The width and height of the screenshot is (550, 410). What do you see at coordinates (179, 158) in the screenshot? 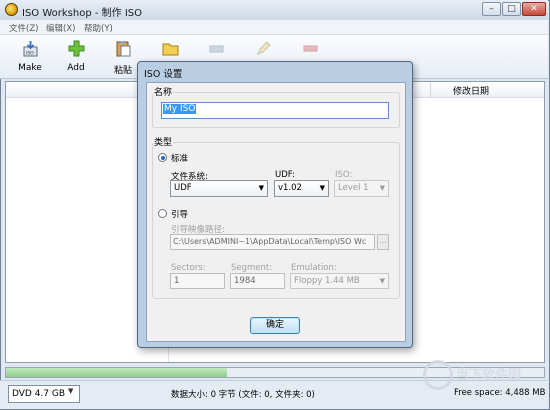
I see `standard-radio-label: 标准` at bounding box center [179, 158].